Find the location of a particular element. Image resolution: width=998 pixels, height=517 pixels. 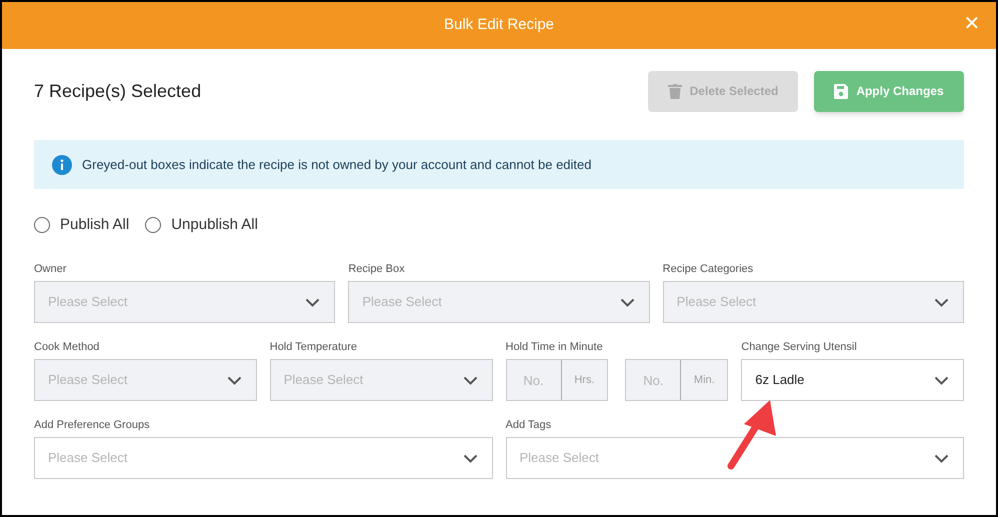

close-button: ✕ is located at coordinates (972, 24).